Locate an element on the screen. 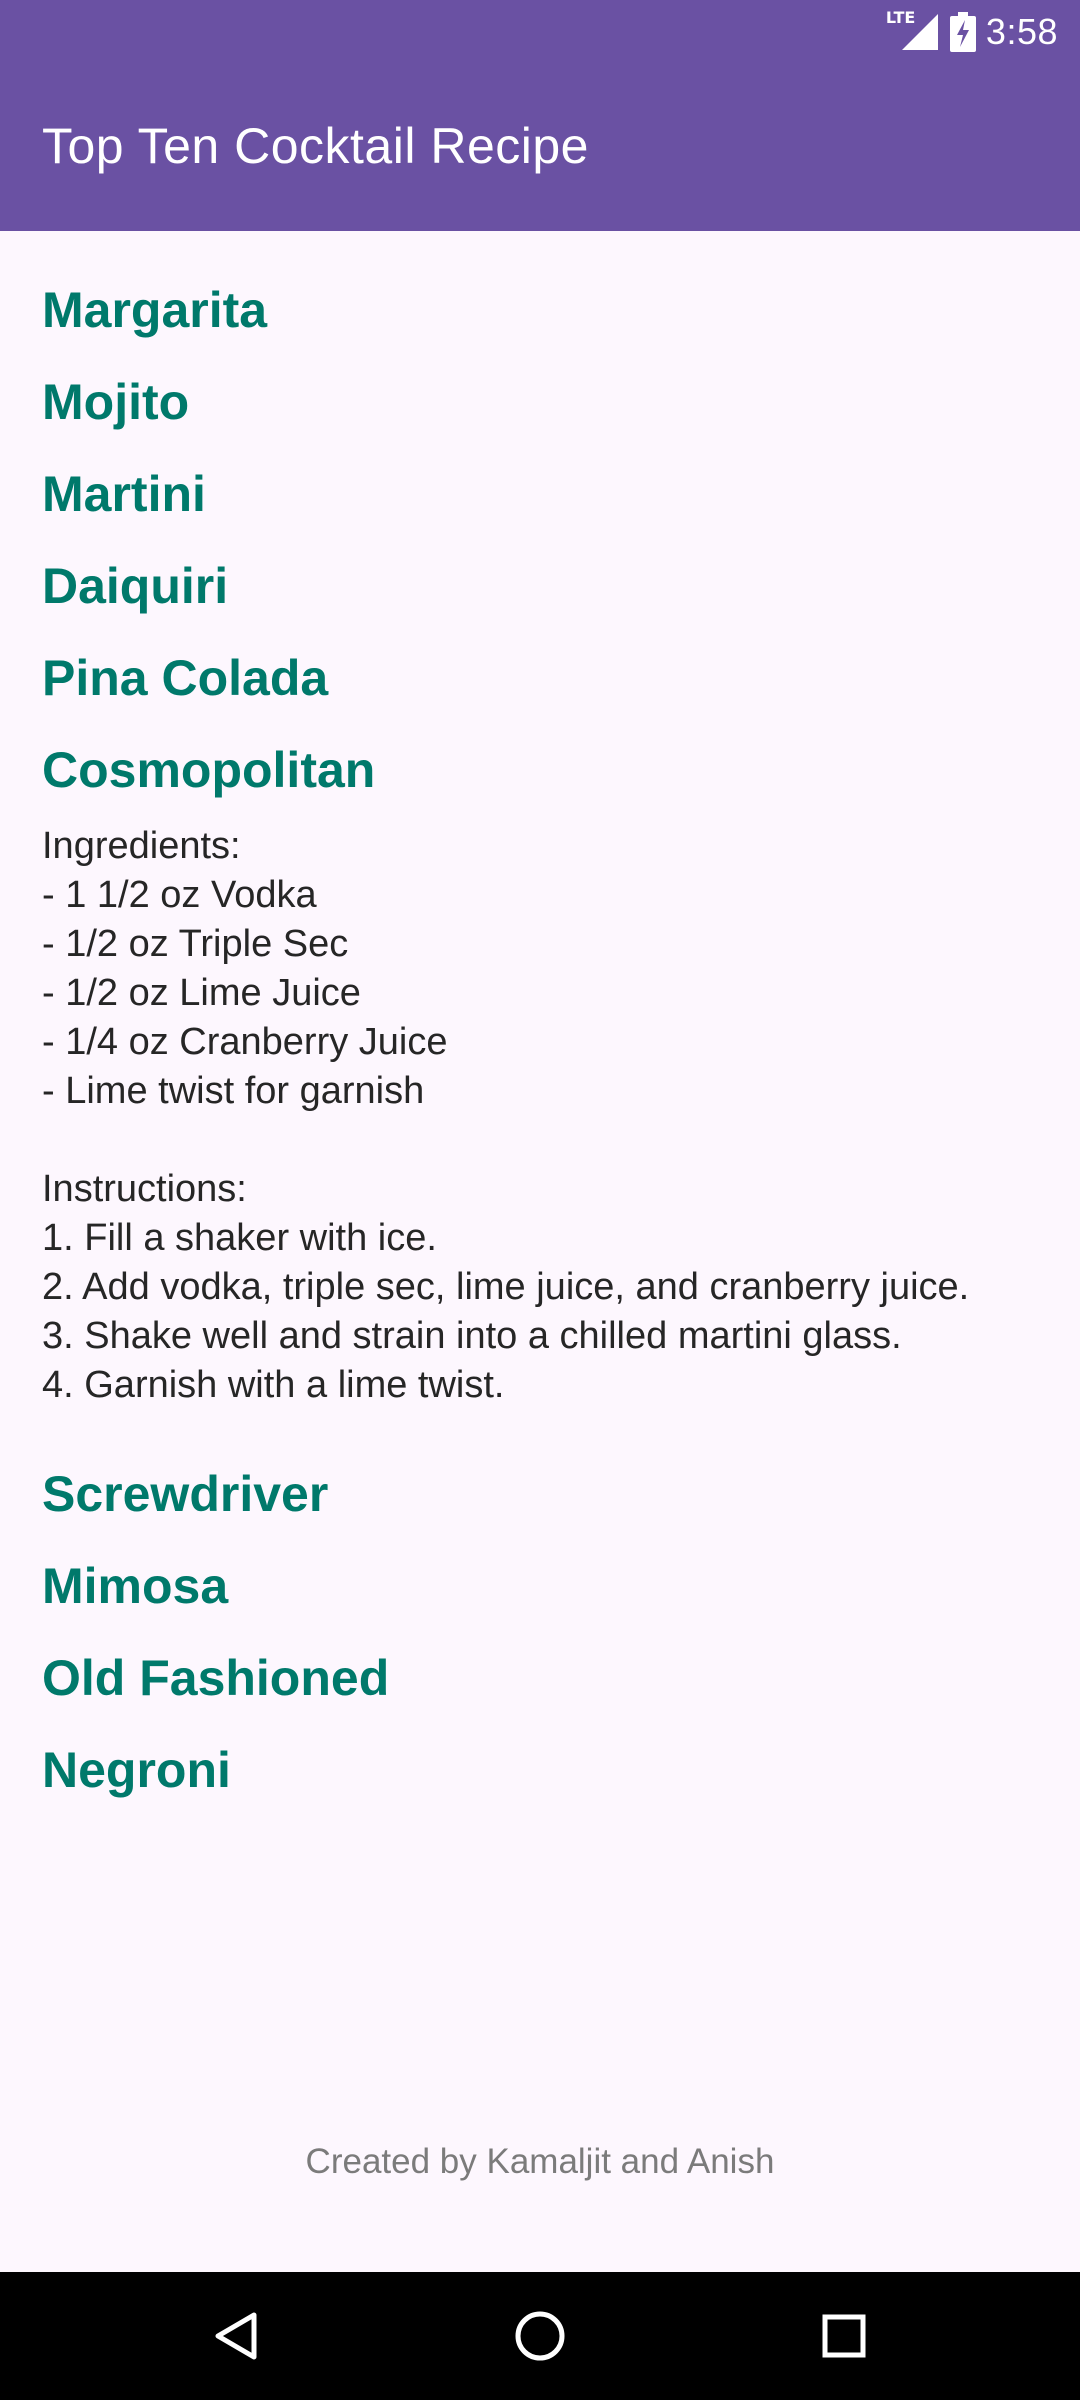 The width and height of the screenshot is (1080, 2400). app-bar: LTE 3:58 Top Ten Cocktail Recipe is located at coordinates (540, 115).